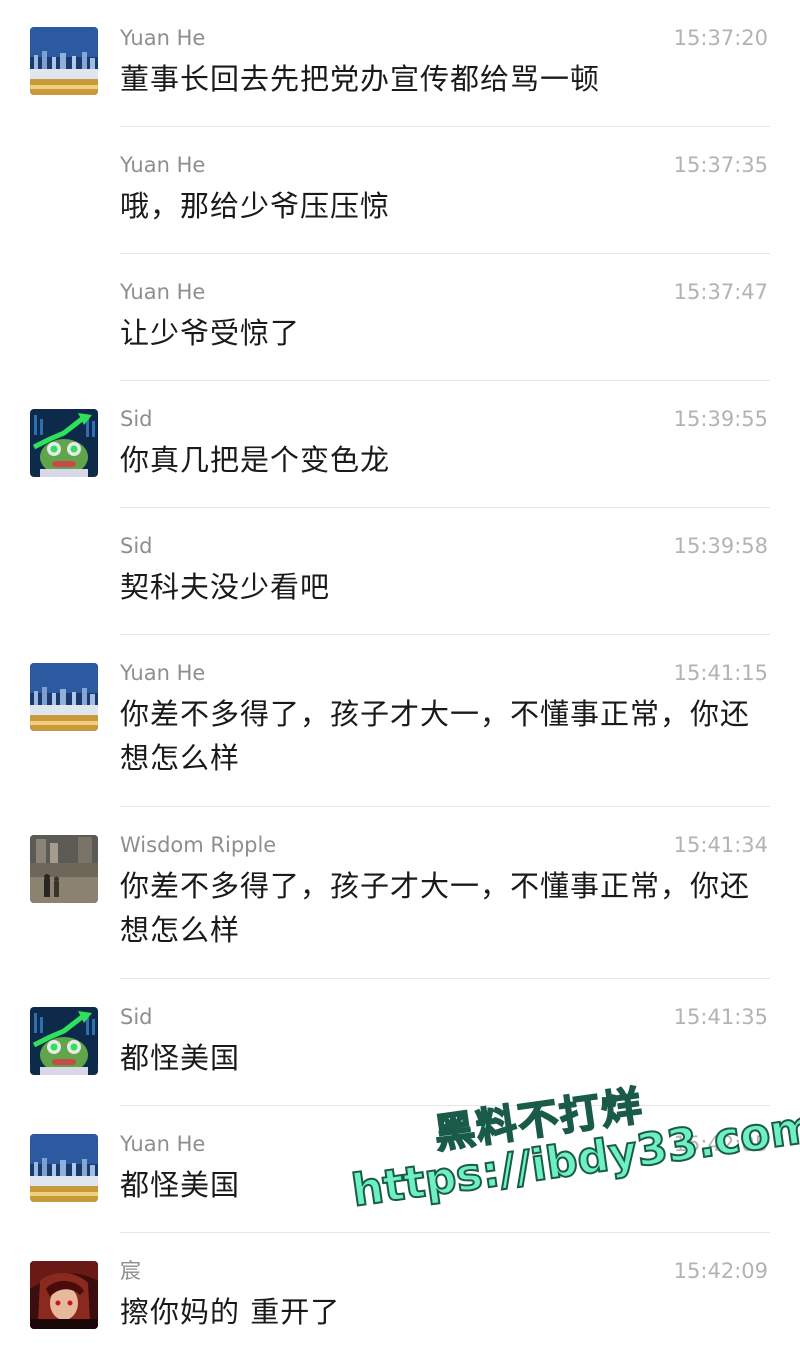 The image size is (800, 1356). I want to click on message-text: 董事长回去先把党办宣传都给骂一顿, so click(360, 79).